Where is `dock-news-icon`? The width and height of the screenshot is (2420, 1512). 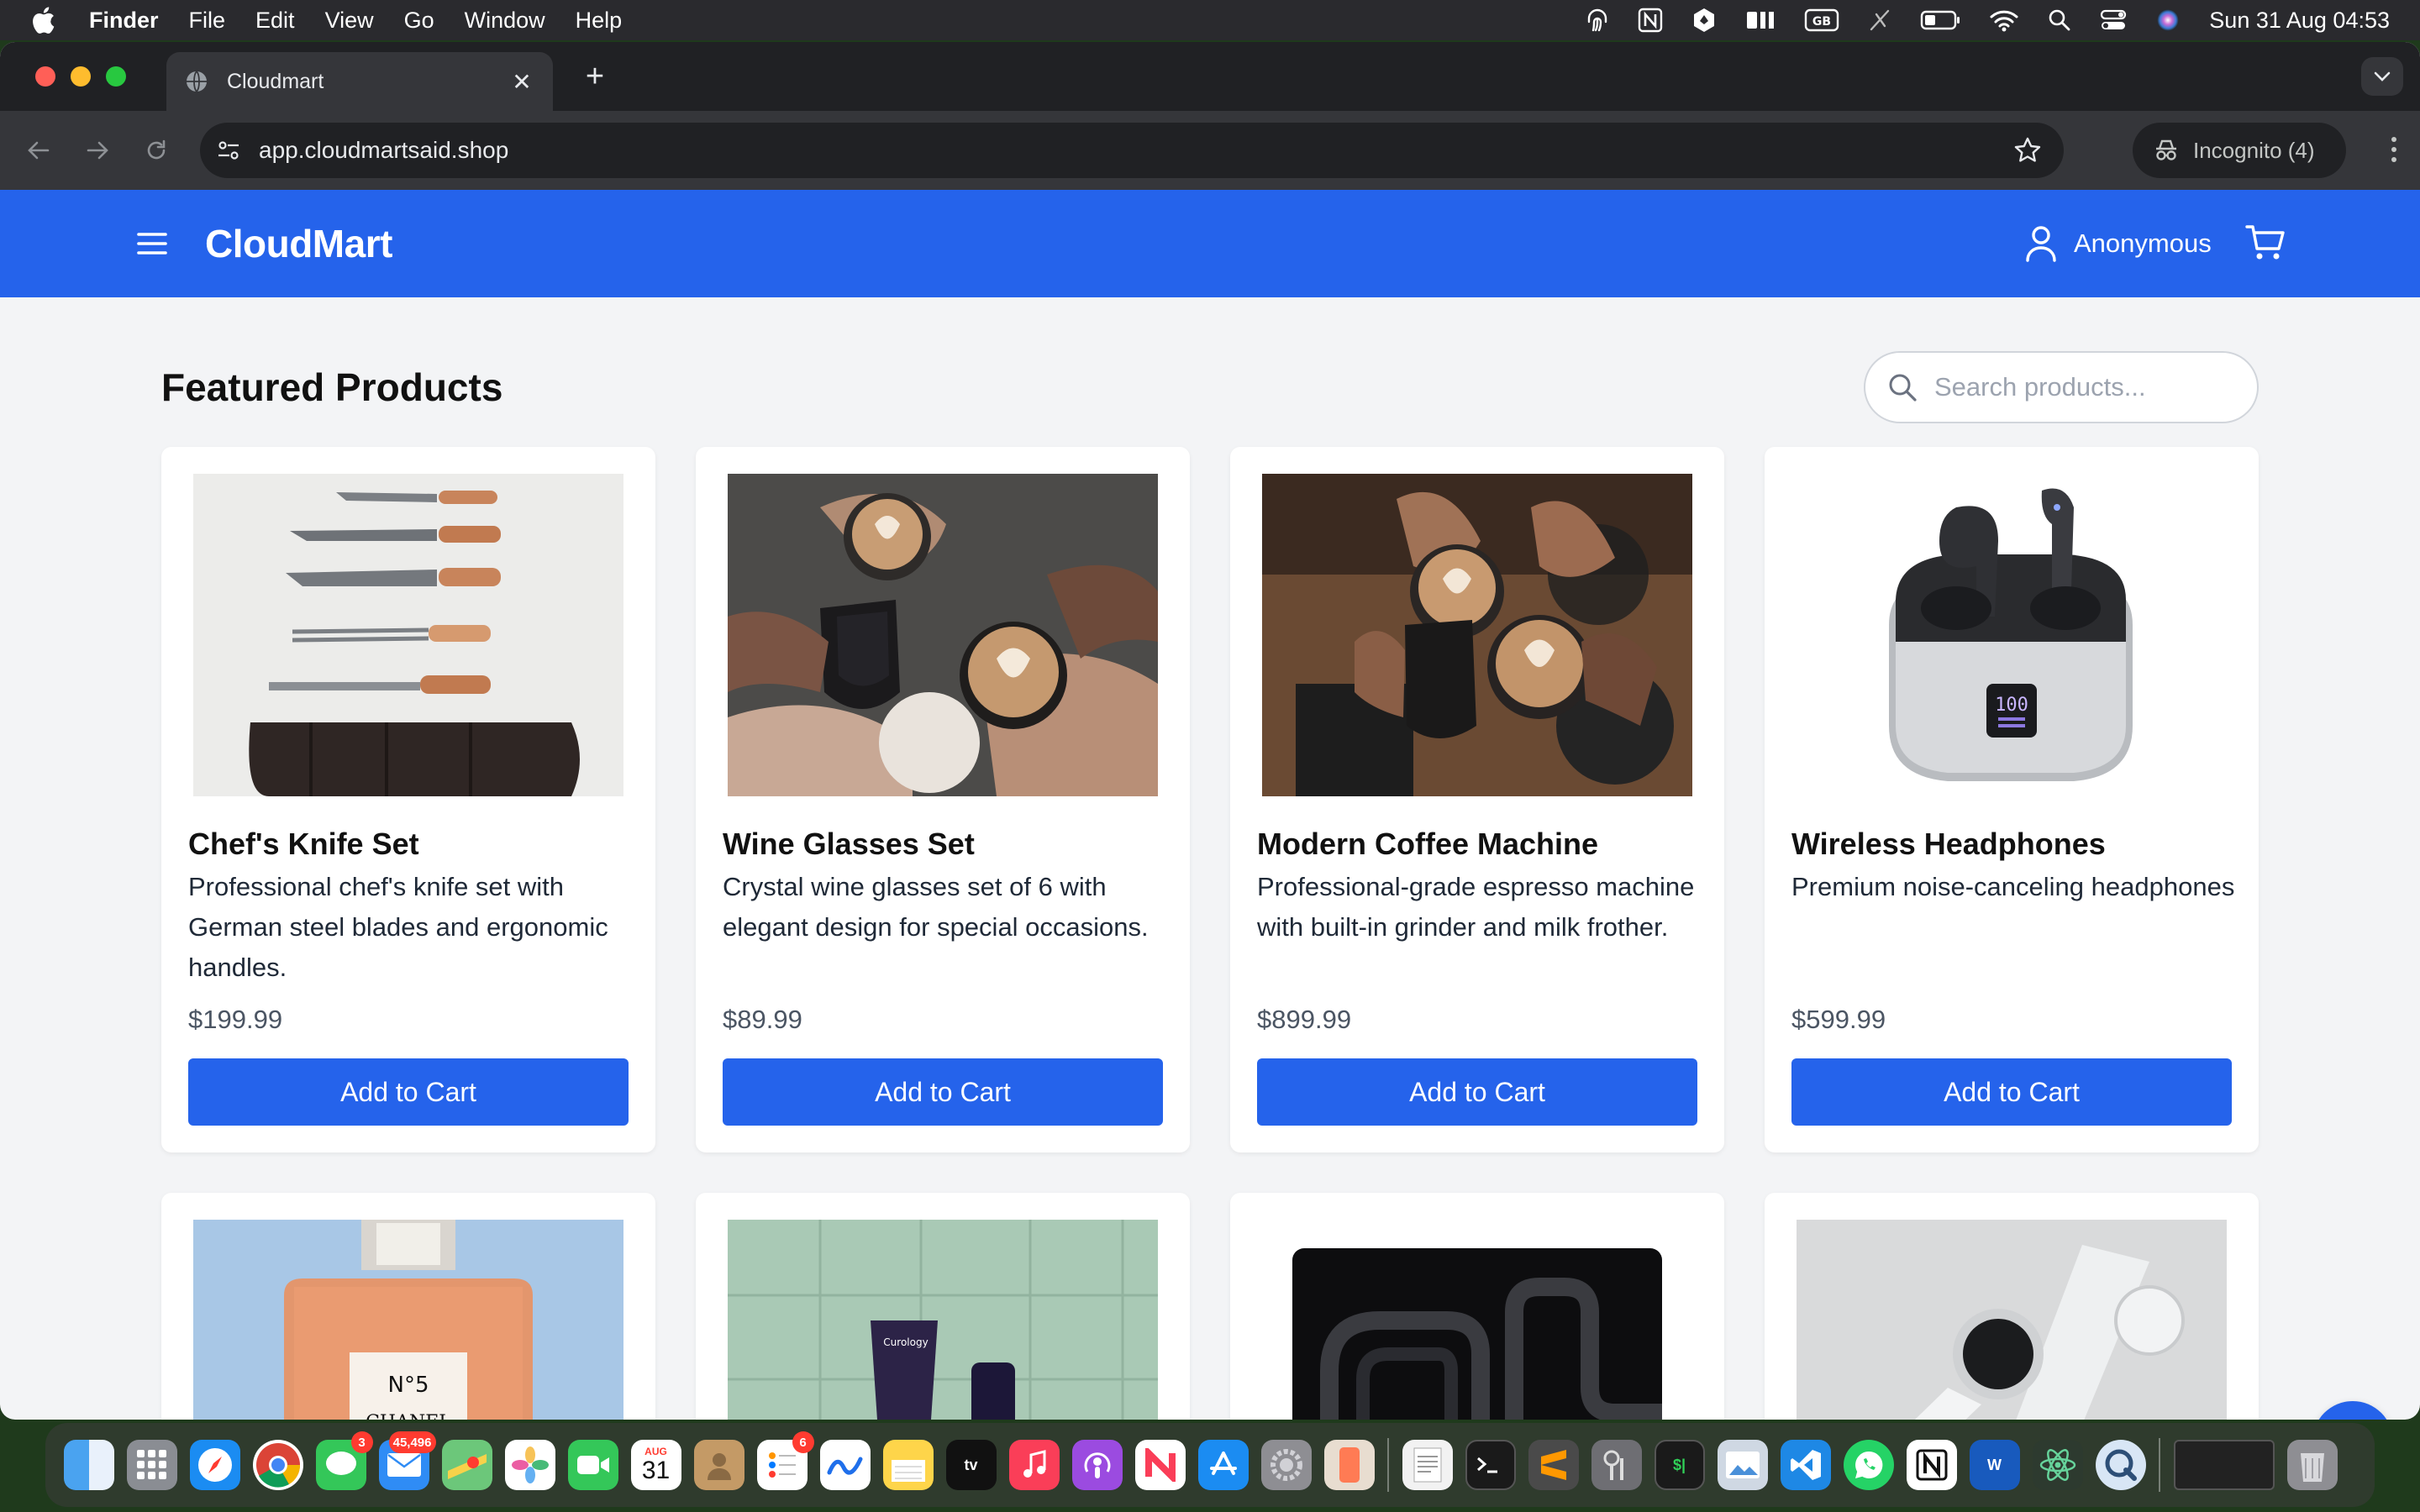 dock-news-icon is located at coordinates (1160, 1465).